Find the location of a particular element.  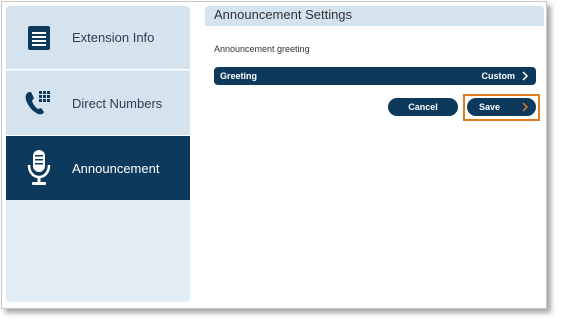

greeting-value-group: Custom is located at coordinates (506, 76).